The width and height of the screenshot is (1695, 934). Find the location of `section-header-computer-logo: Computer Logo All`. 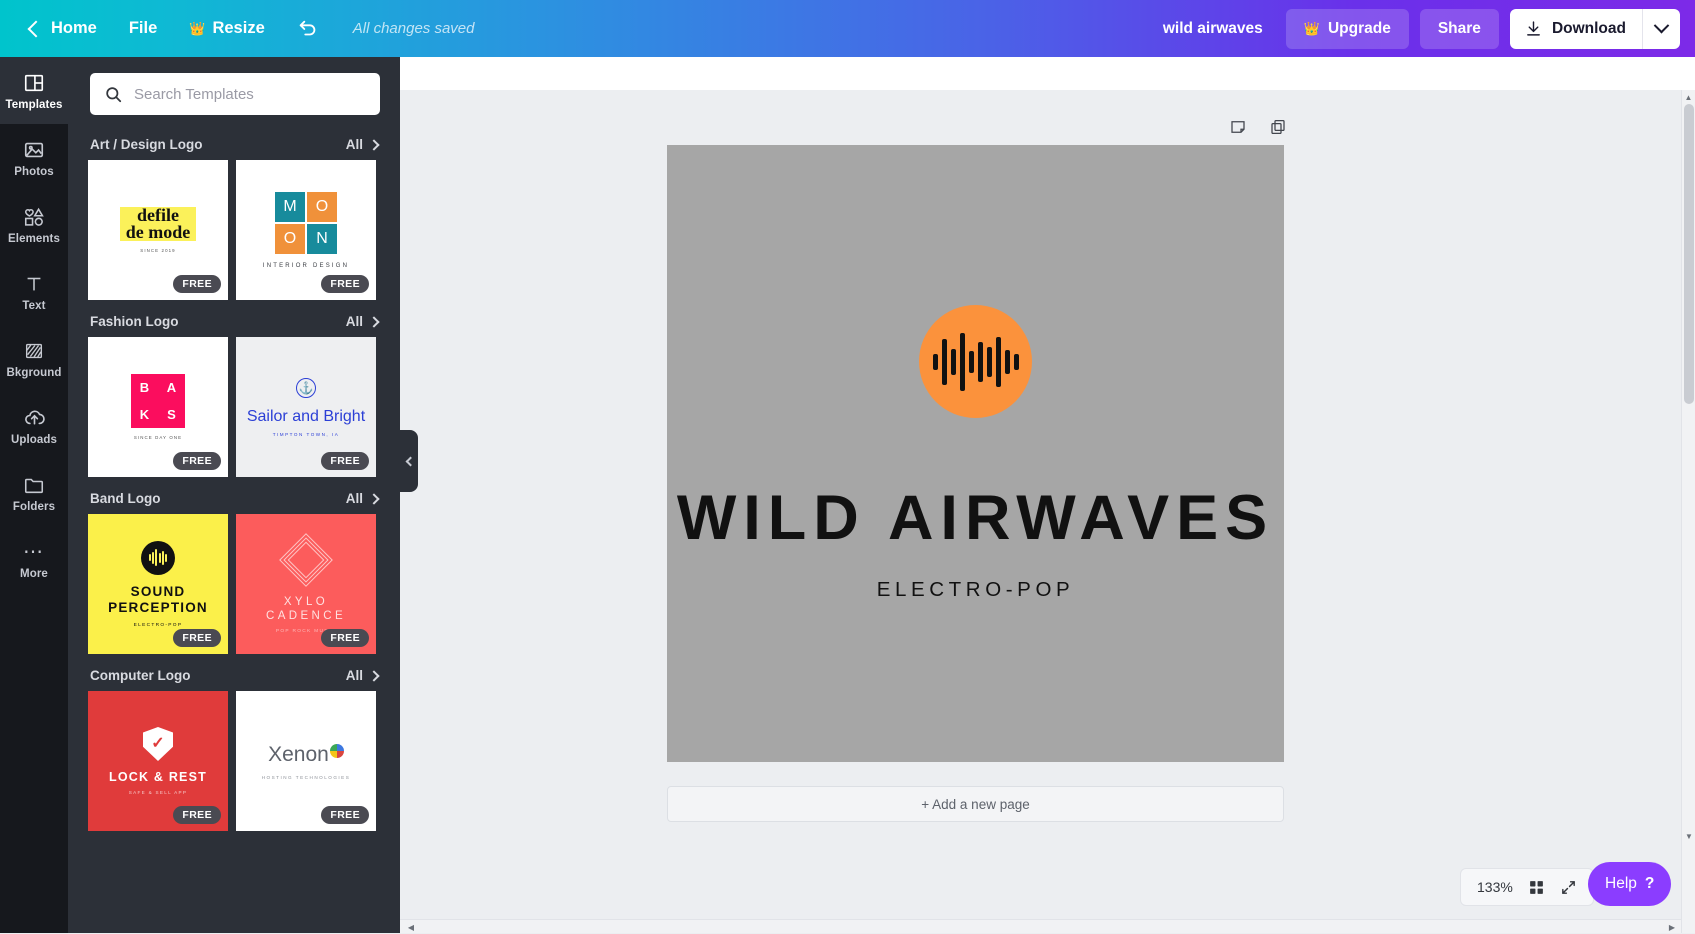

section-header-computer-logo: Computer Logo All is located at coordinates (234, 672).